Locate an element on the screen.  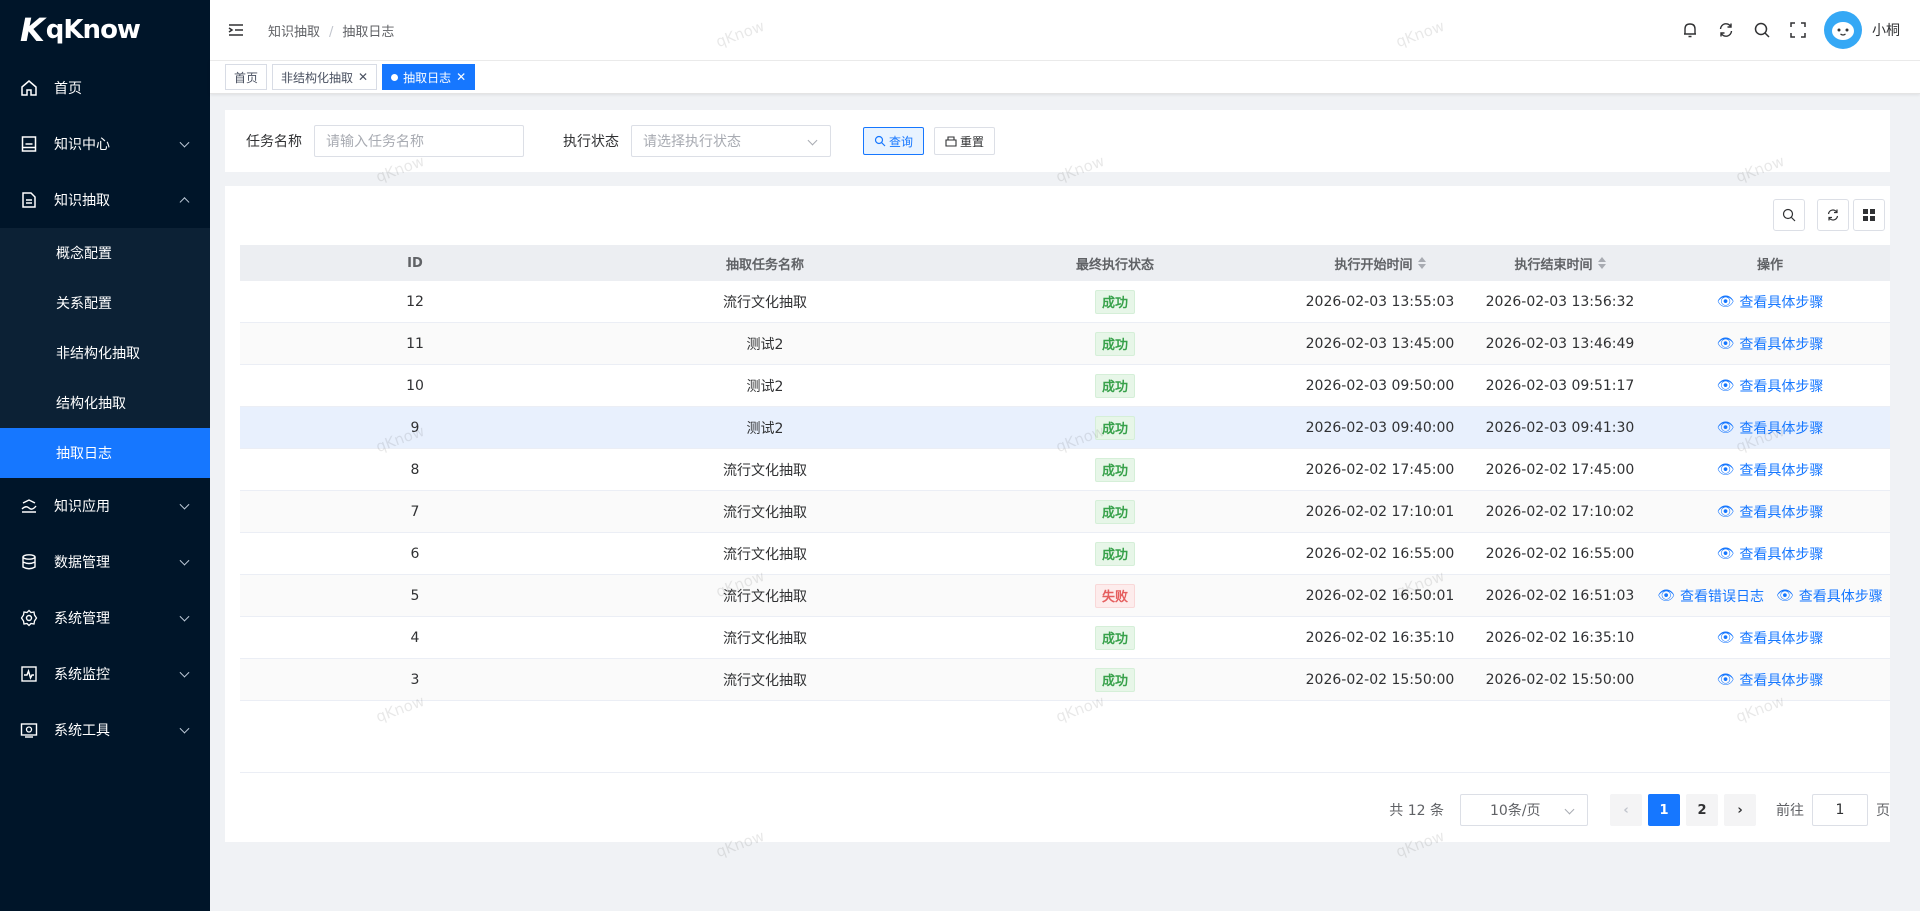
cell-start-time: 2026-02-02 16:55:00 is located at coordinates (1380, 553).